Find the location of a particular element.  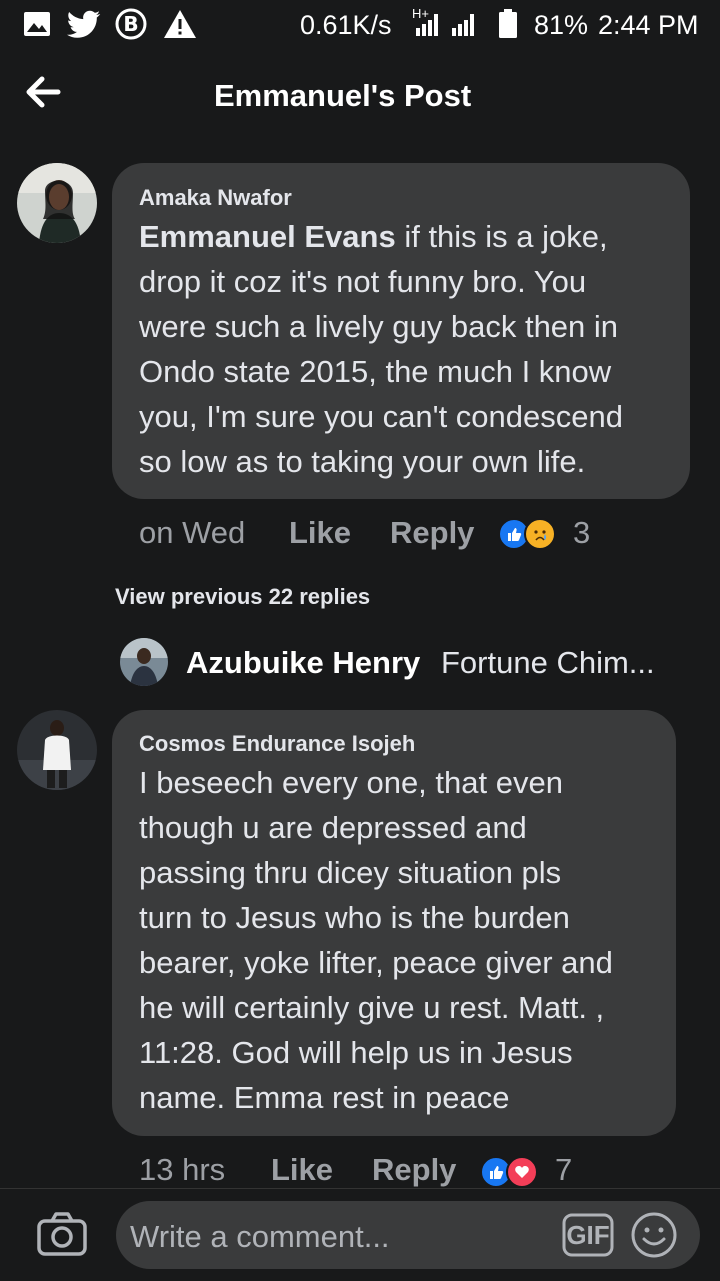

post-header: Emmanuel's Post is located at coordinates (360, 96).